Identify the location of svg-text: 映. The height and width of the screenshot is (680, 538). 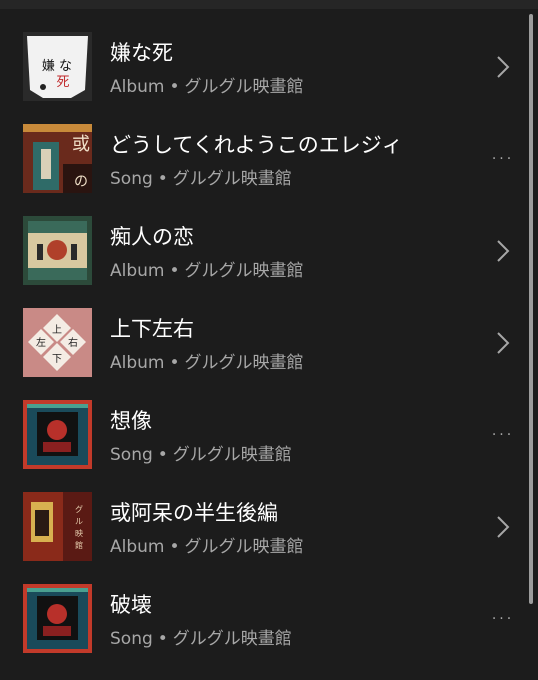
(79, 533).